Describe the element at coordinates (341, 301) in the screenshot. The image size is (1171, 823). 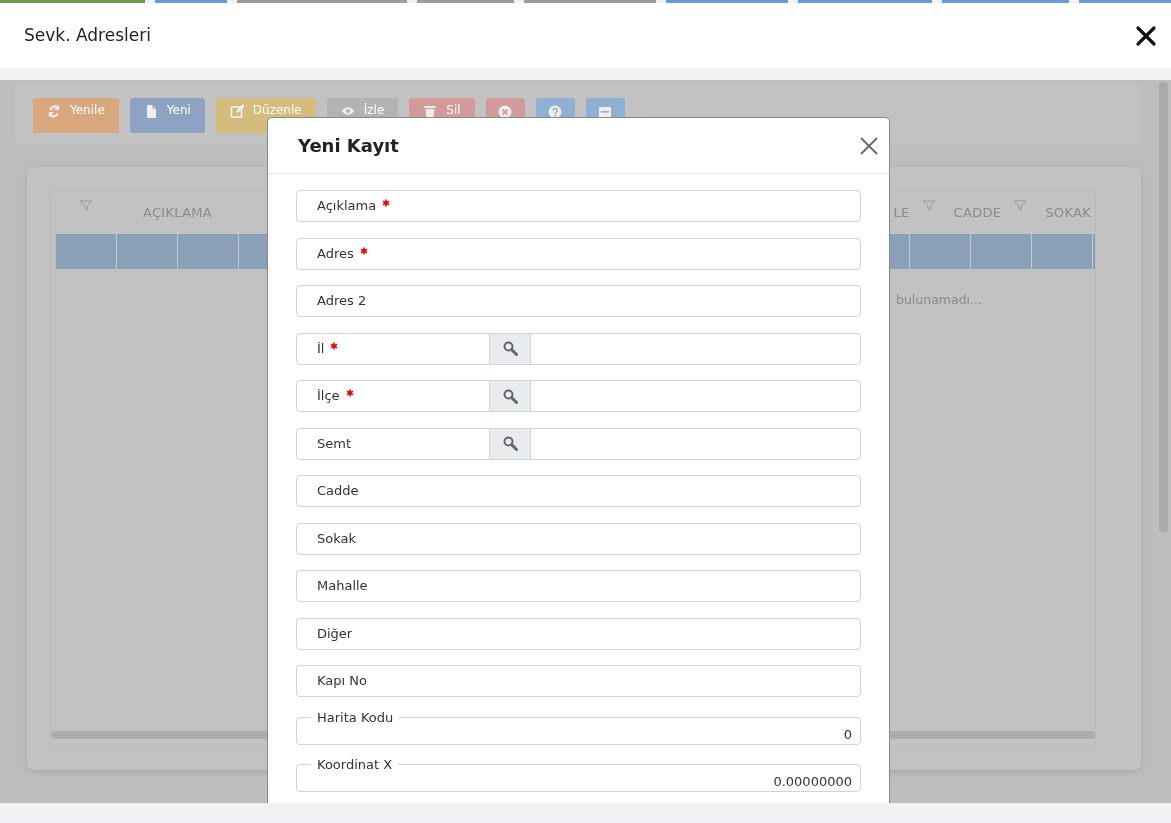
I see `field-label: Adres 2` at that location.